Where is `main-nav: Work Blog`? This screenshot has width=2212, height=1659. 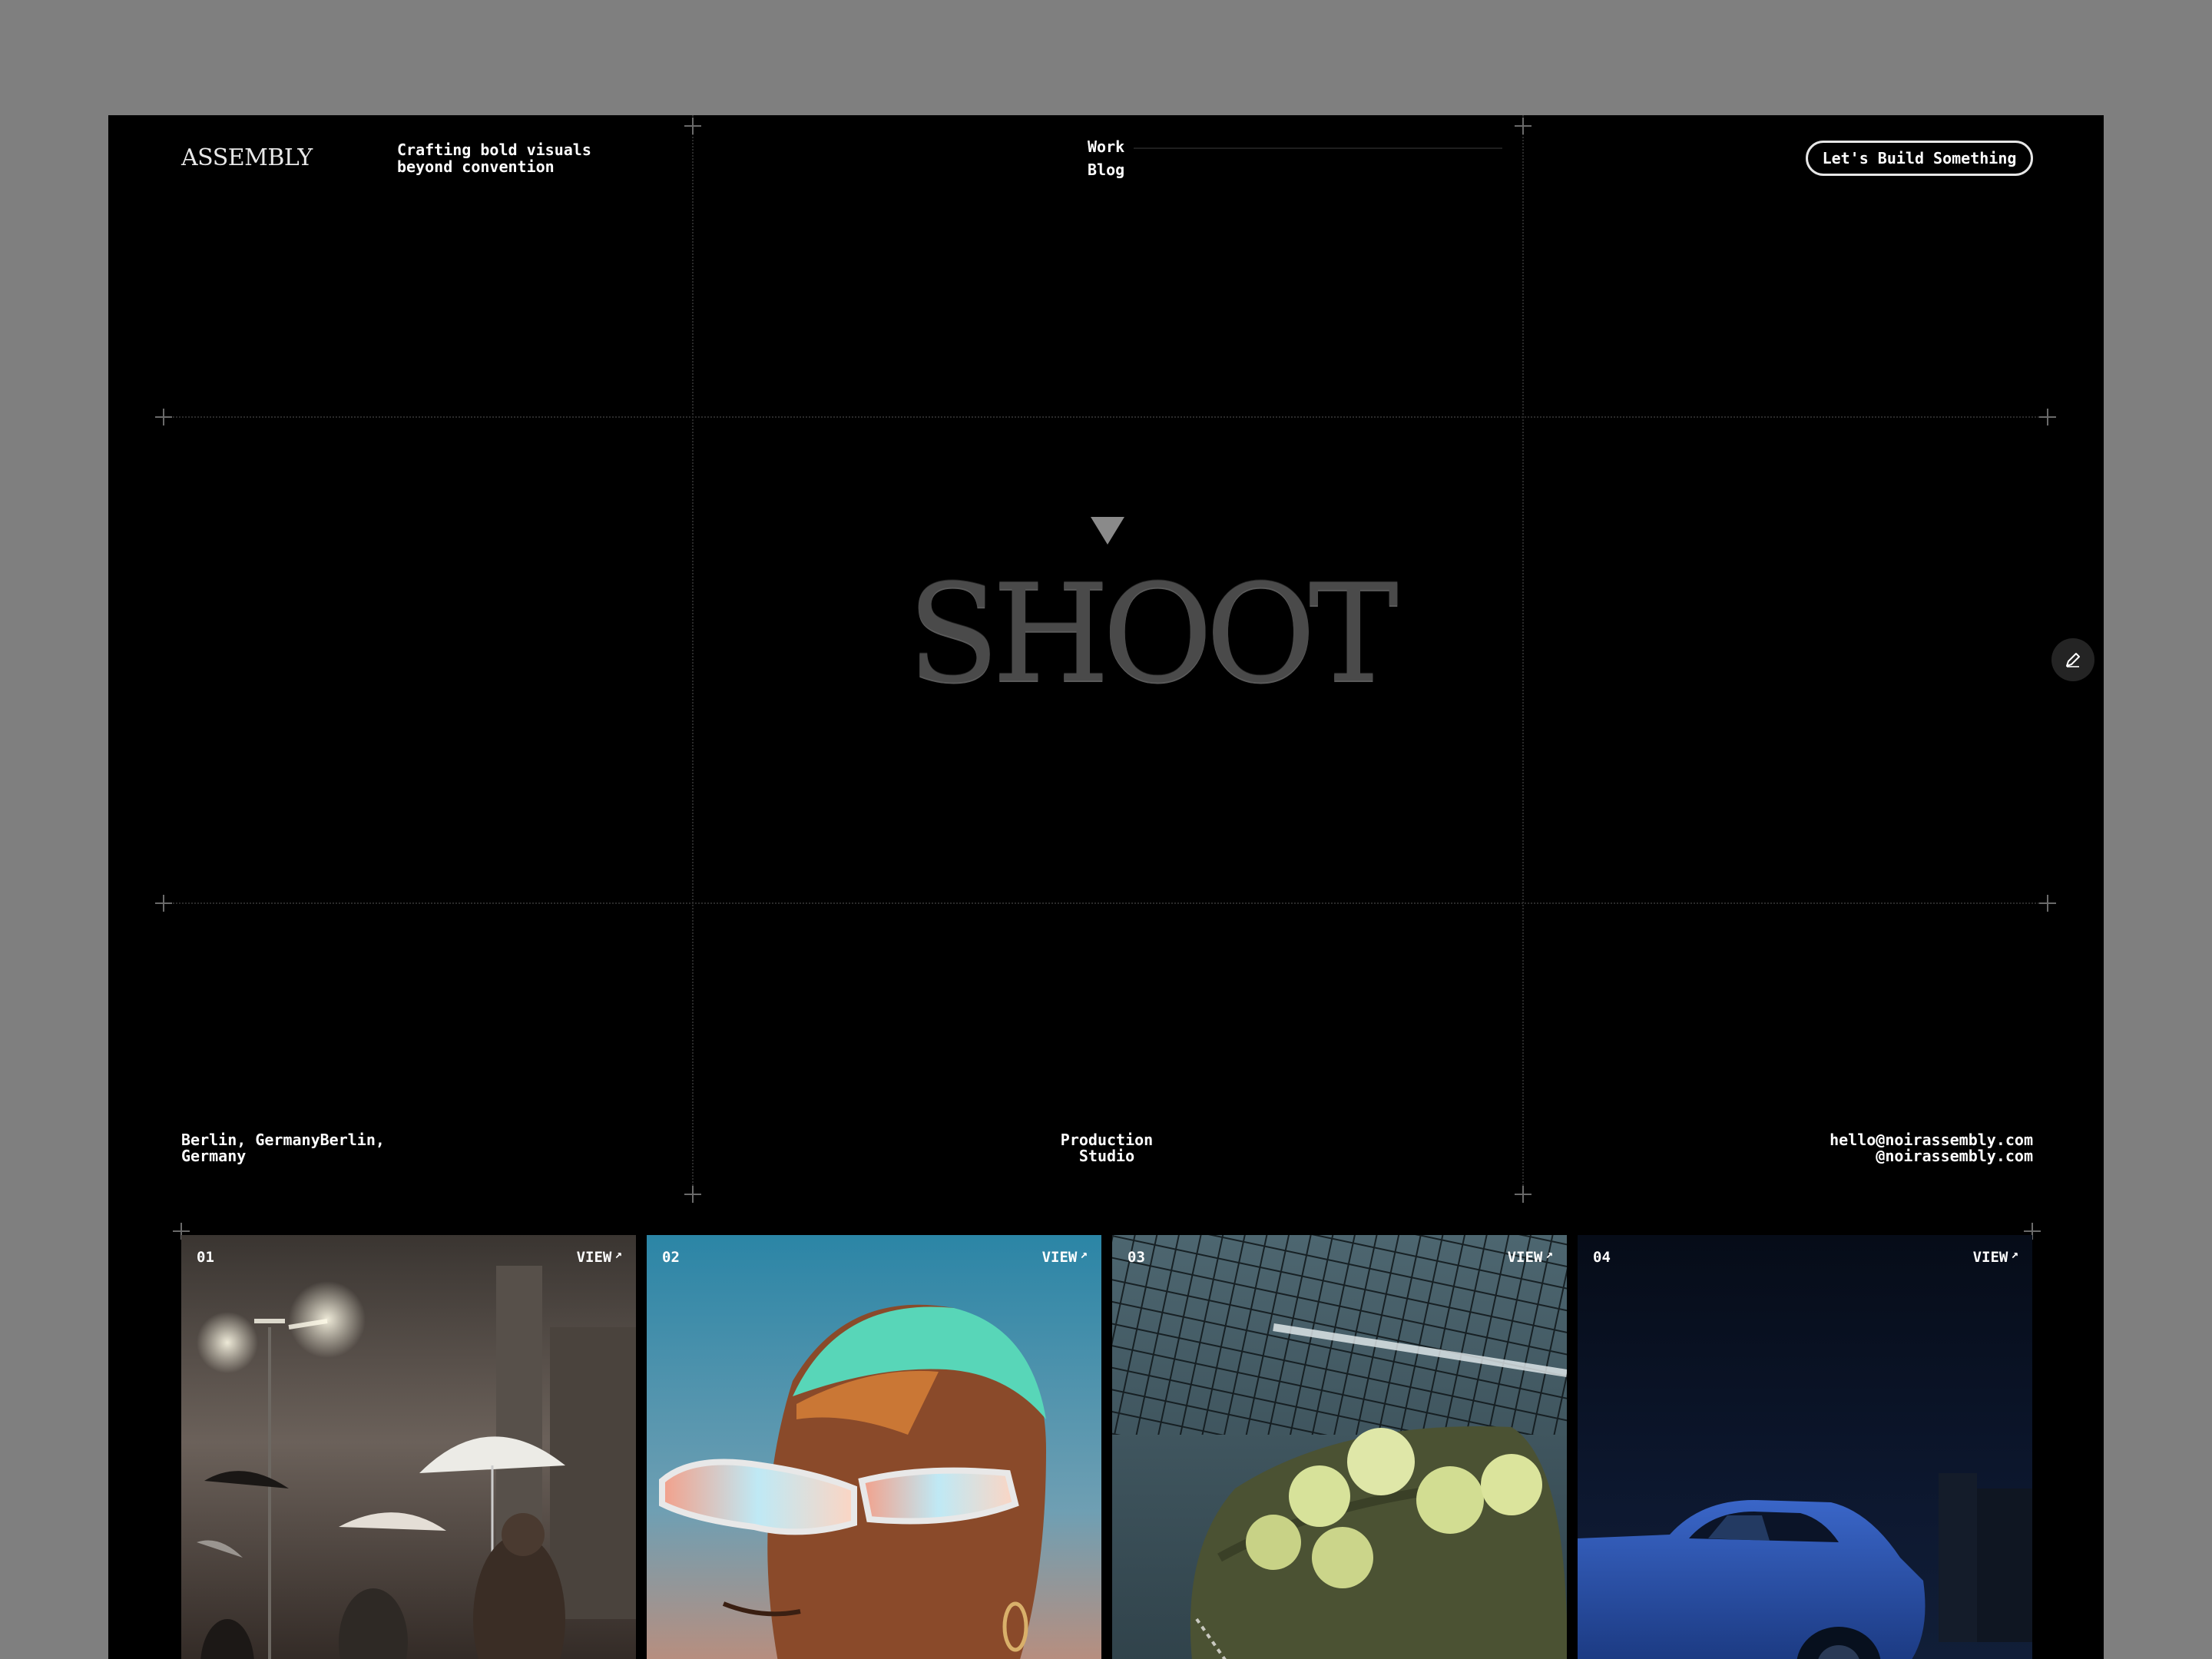
main-nav: Work Blog is located at coordinates (1106, 158).